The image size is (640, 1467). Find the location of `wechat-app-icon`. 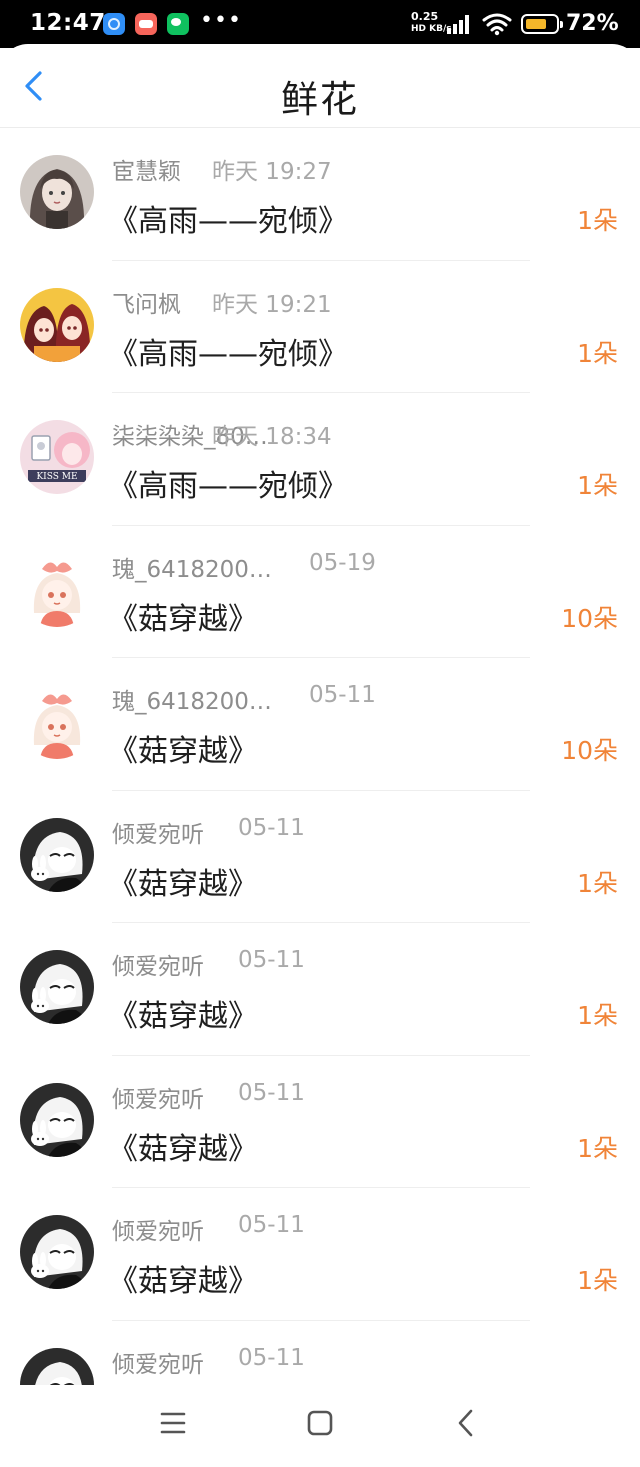

wechat-app-icon is located at coordinates (178, 24).